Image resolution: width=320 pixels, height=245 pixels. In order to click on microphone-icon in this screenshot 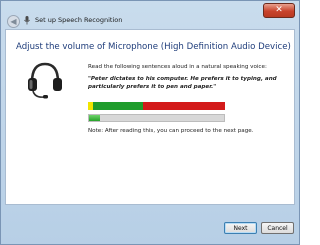, I will do `click(27, 20)`.